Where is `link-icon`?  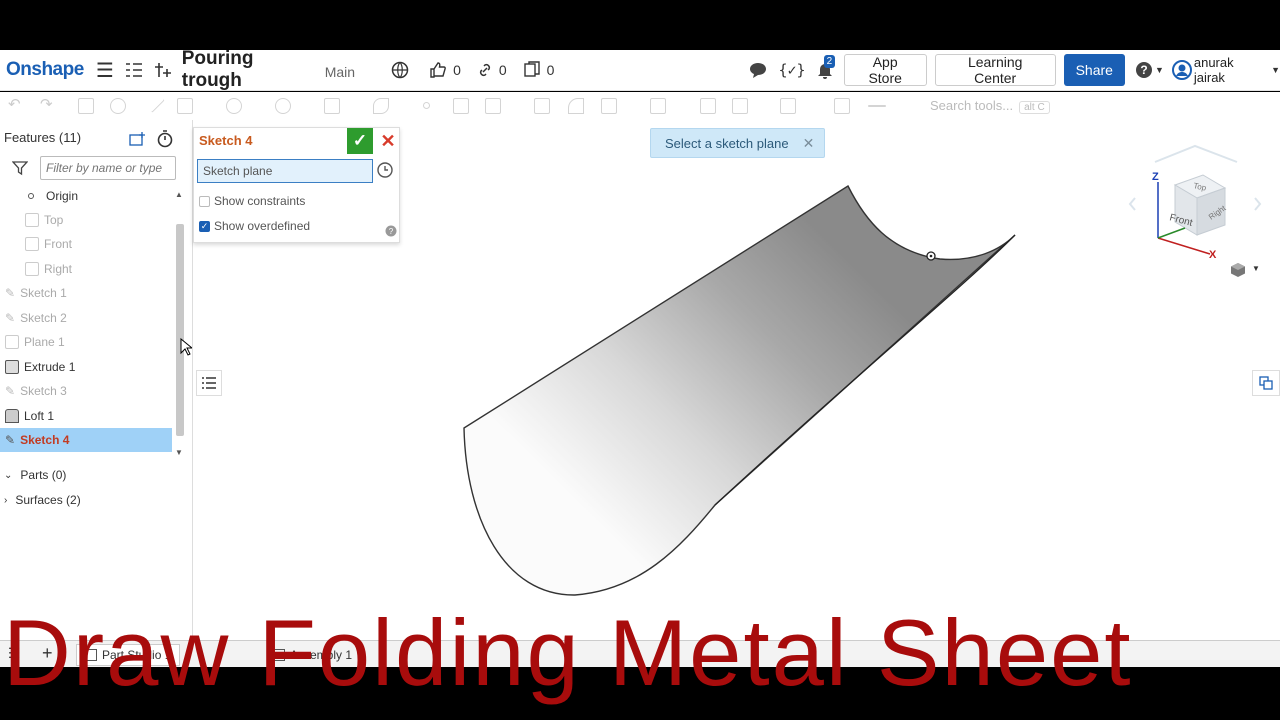
link-icon is located at coordinates (484, 70).